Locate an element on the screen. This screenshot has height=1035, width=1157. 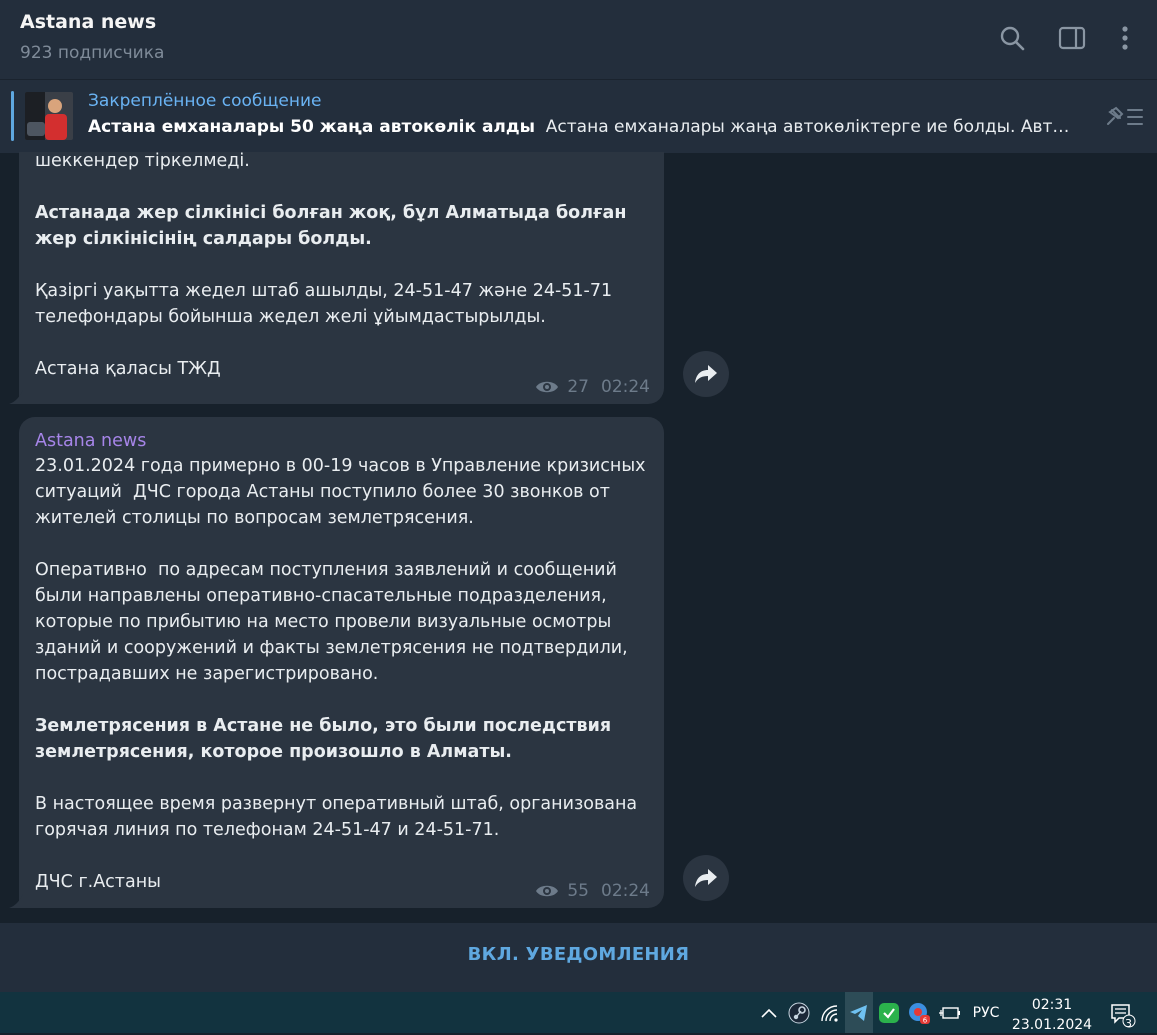
steam-icon is located at coordinates (799, 1012).